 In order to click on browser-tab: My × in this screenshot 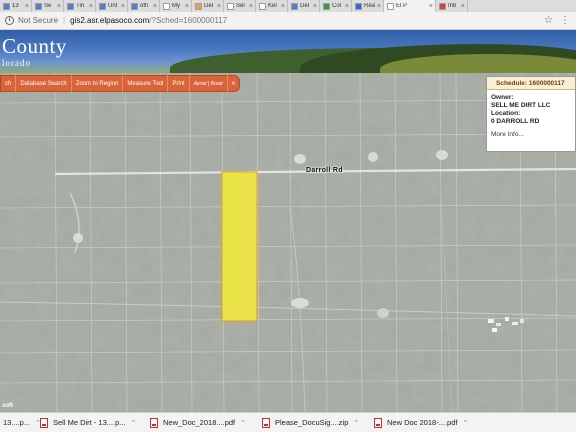, I will do `click(176, 6)`.